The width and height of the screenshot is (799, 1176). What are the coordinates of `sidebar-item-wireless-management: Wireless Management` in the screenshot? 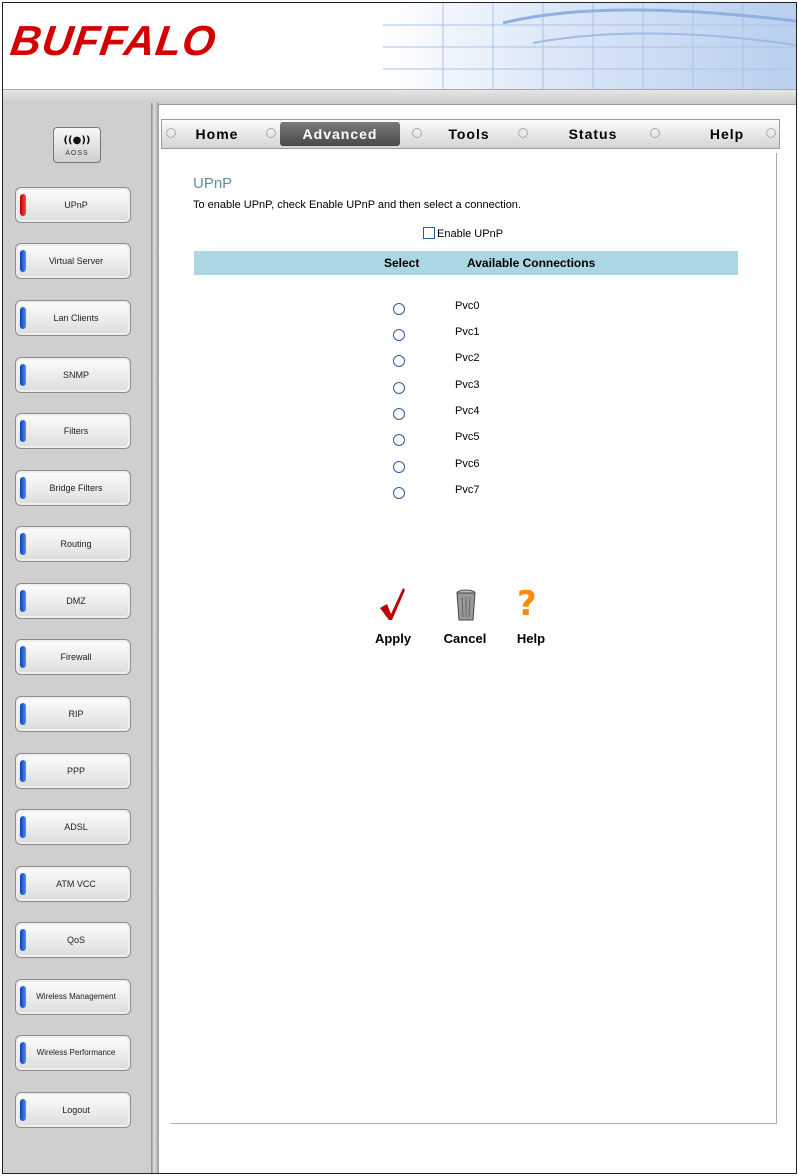 It's located at (73, 997).